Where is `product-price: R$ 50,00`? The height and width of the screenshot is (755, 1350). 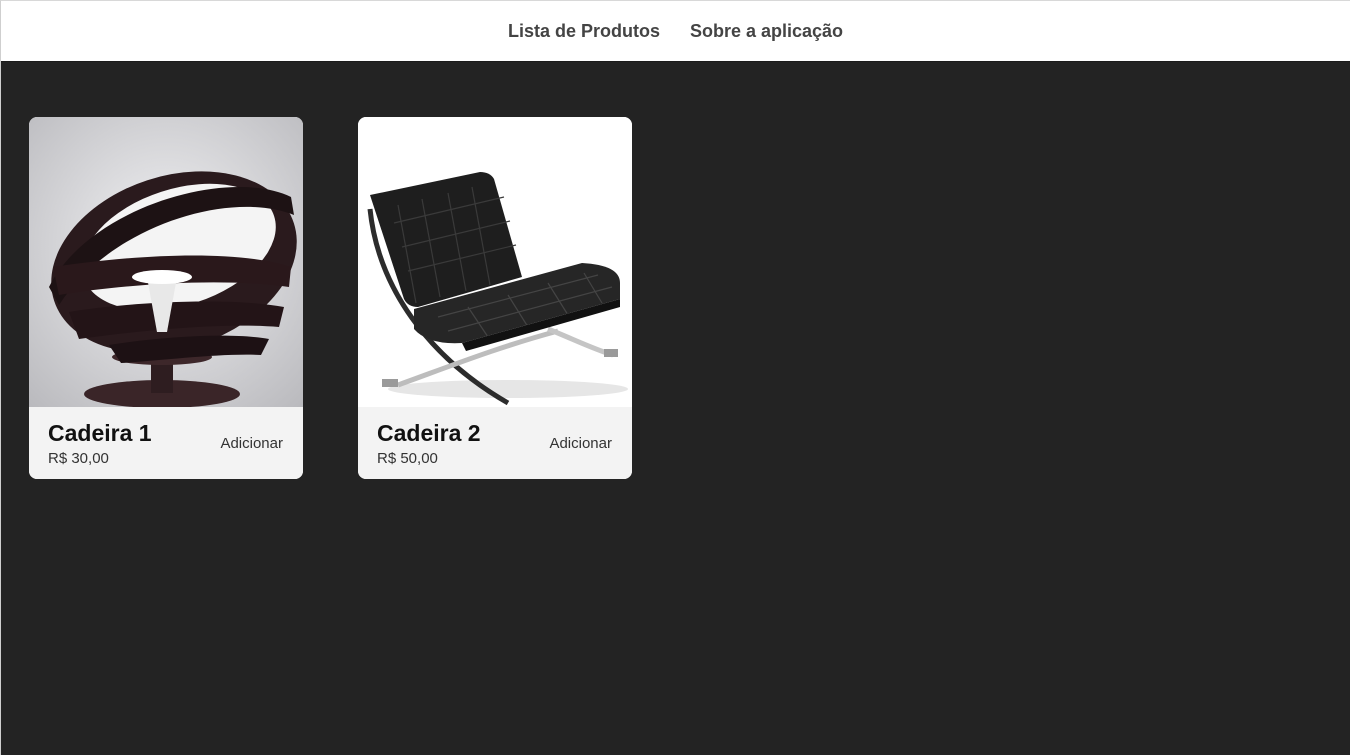 product-price: R$ 50,00 is located at coordinates (407, 458).